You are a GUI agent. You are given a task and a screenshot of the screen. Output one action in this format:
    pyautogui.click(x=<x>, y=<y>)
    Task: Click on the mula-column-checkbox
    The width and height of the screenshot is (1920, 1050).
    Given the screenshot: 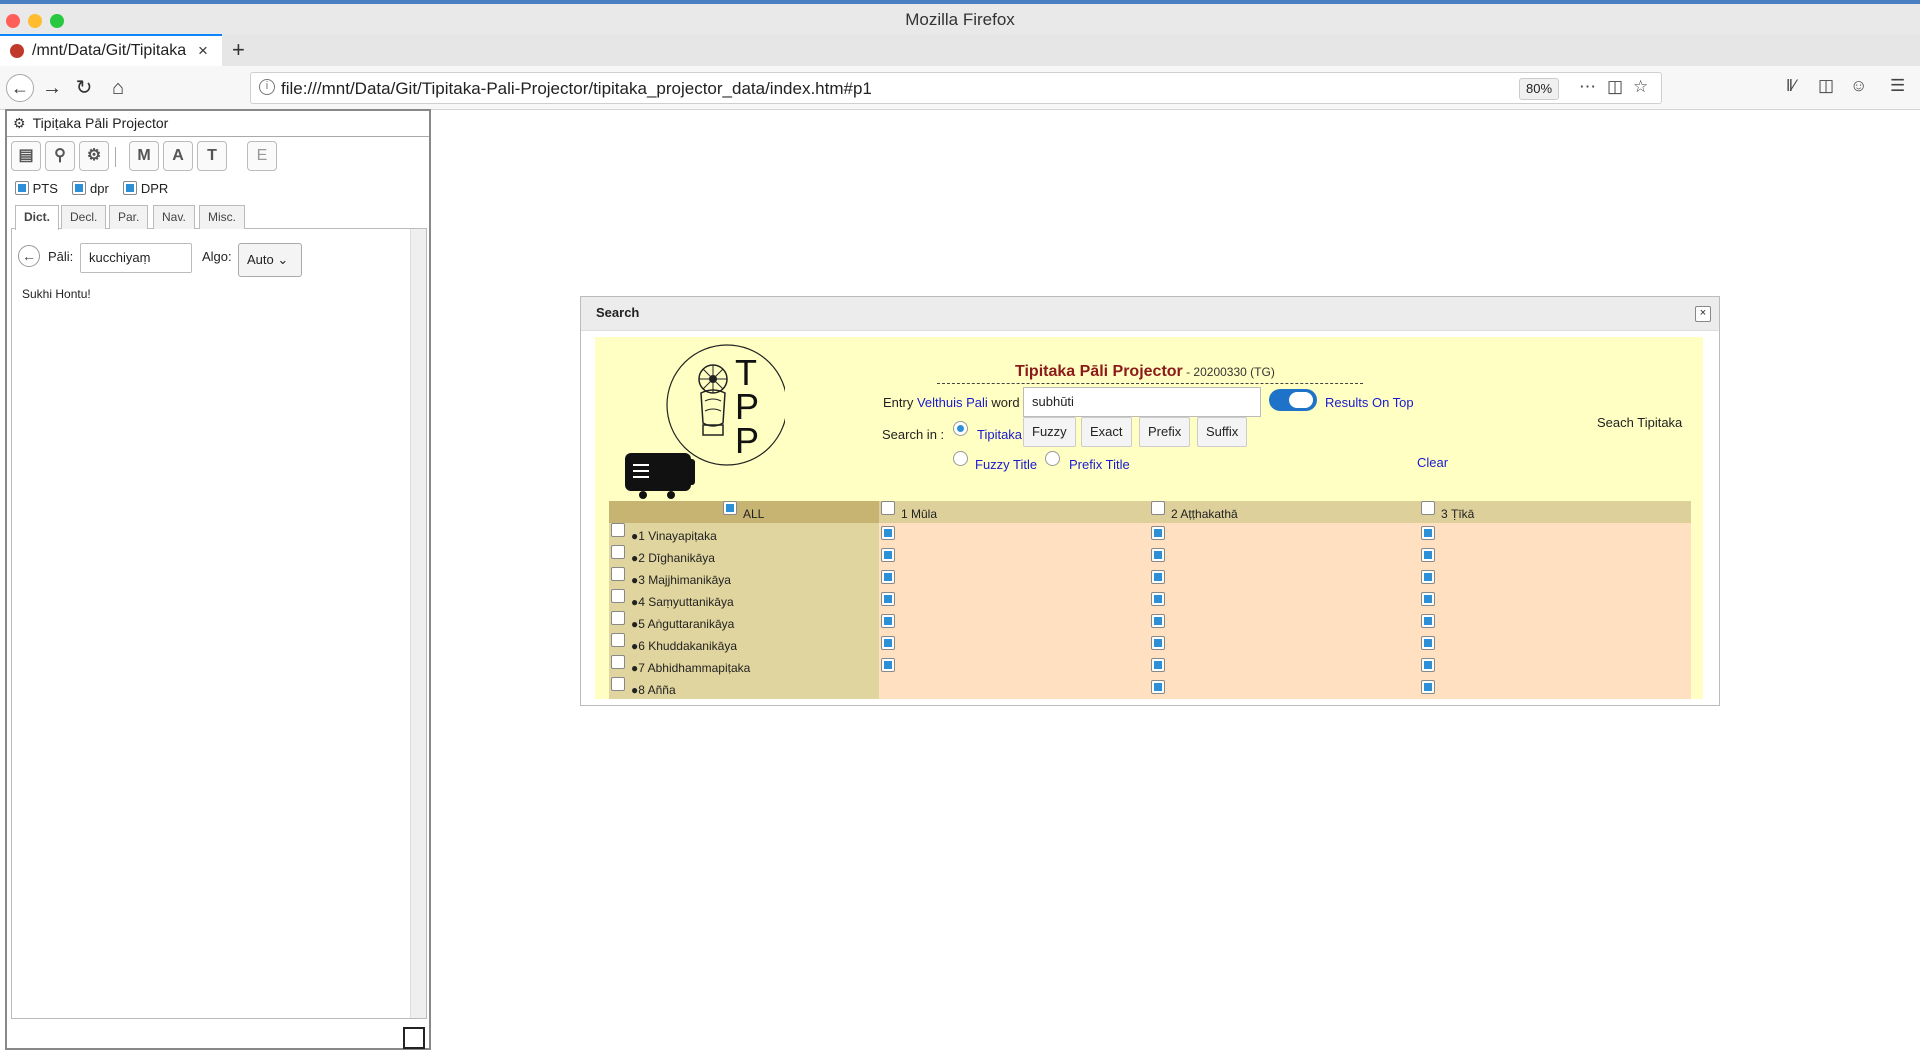 What is the action you would take?
    pyautogui.click(x=888, y=508)
    